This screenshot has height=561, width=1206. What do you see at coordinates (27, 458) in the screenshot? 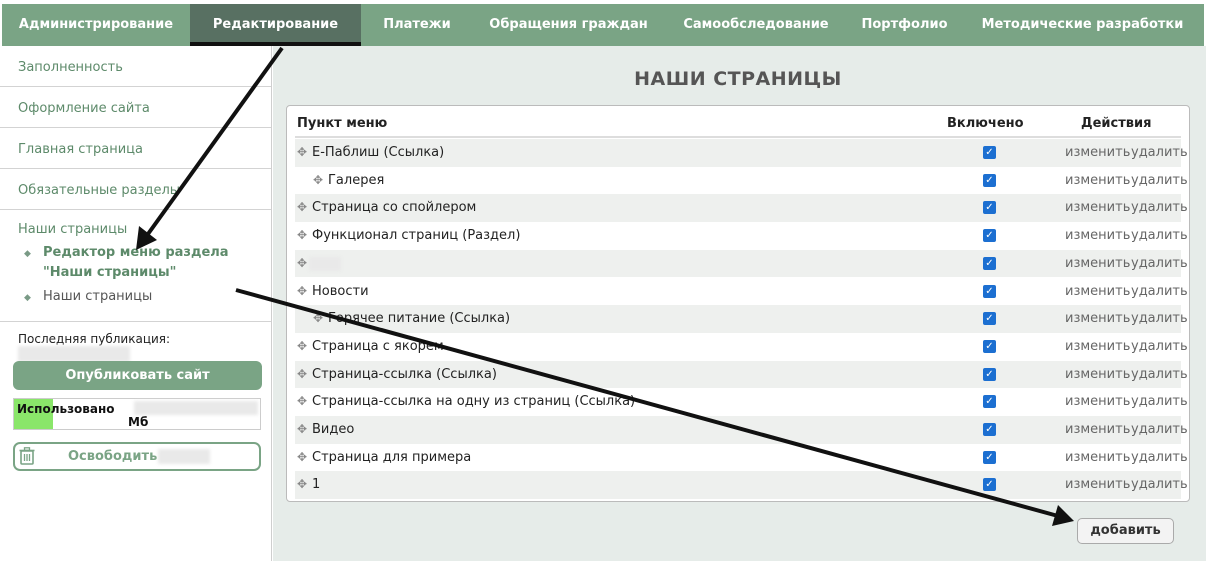
I see `trash-icon` at bounding box center [27, 458].